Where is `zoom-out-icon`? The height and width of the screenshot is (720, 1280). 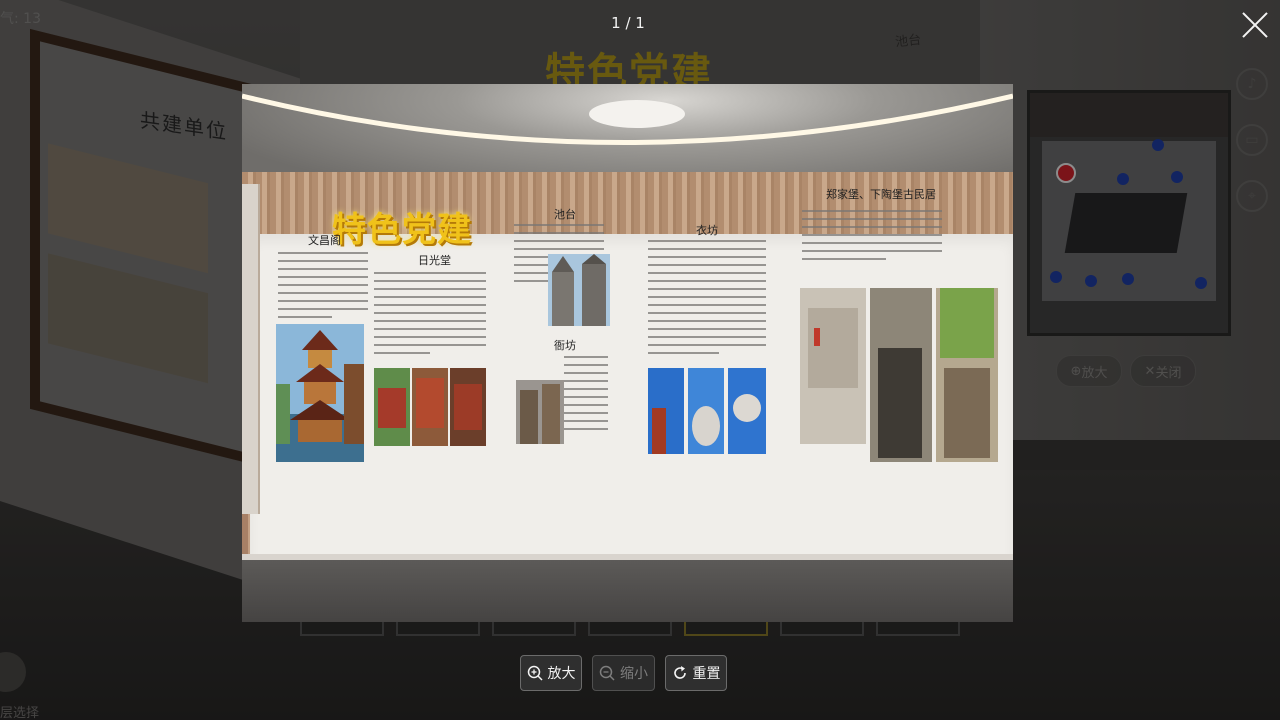 zoom-out-icon is located at coordinates (607, 673).